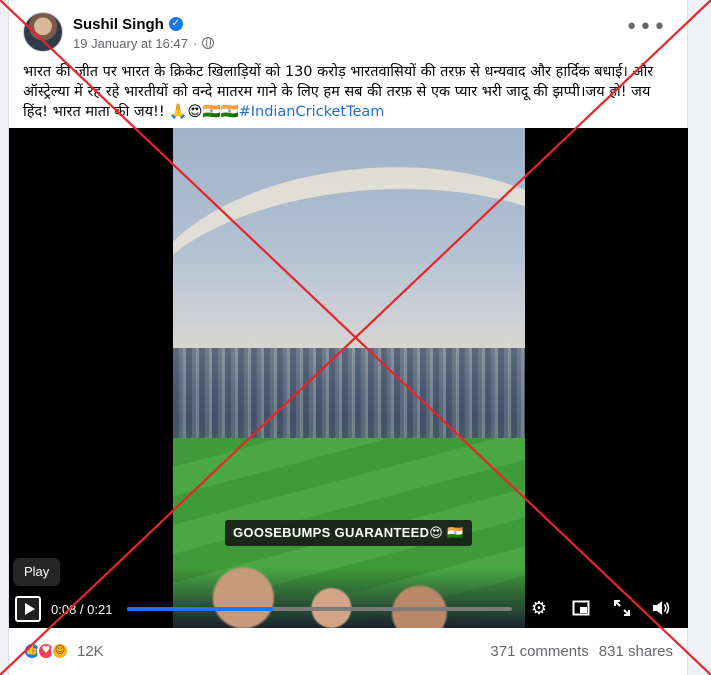 The image size is (711, 675). What do you see at coordinates (130, 43) in the screenshot?
I see `post-timestamp: 19 January at 16:47` at bounding box center [130, 43].